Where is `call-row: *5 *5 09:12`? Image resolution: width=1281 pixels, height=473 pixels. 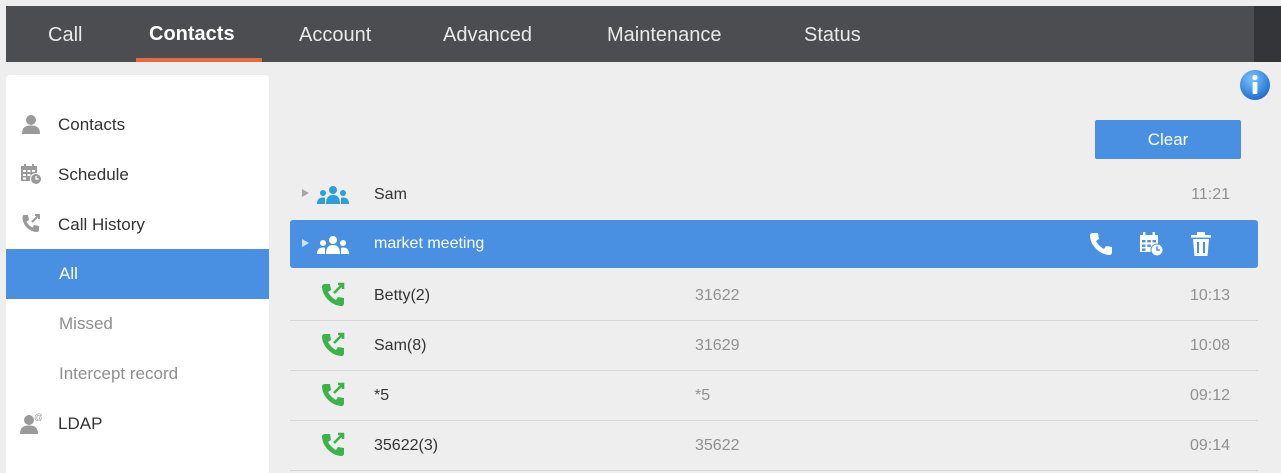 call-row: *5 *5 09:12 is located at coordinates (774, 395).